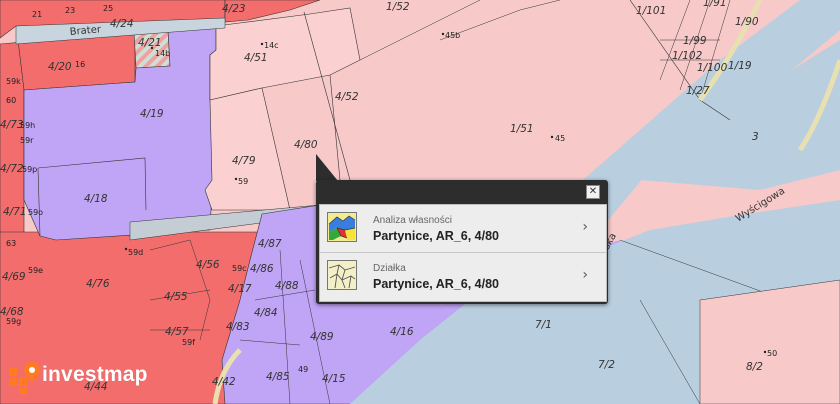  I want to click on parcel-label: 4/84, so click(266, 313).